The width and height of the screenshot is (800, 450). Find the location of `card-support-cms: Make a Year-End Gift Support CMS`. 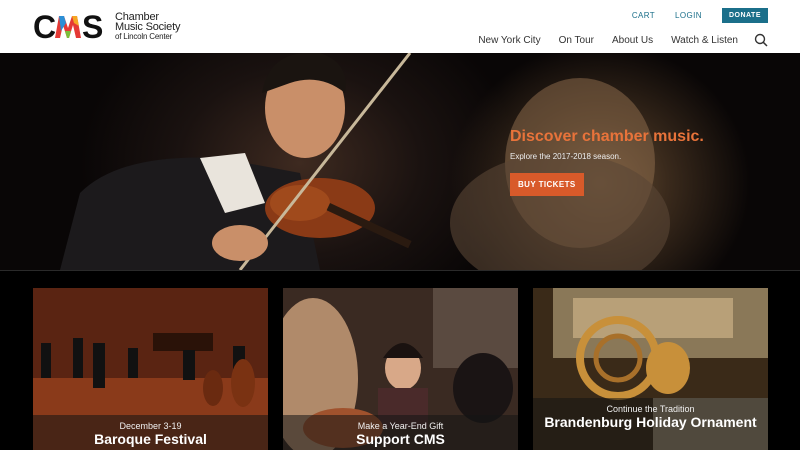

card-support-cms: Make a Year-End Gift Support CMS is located at coordinates (400, 369).